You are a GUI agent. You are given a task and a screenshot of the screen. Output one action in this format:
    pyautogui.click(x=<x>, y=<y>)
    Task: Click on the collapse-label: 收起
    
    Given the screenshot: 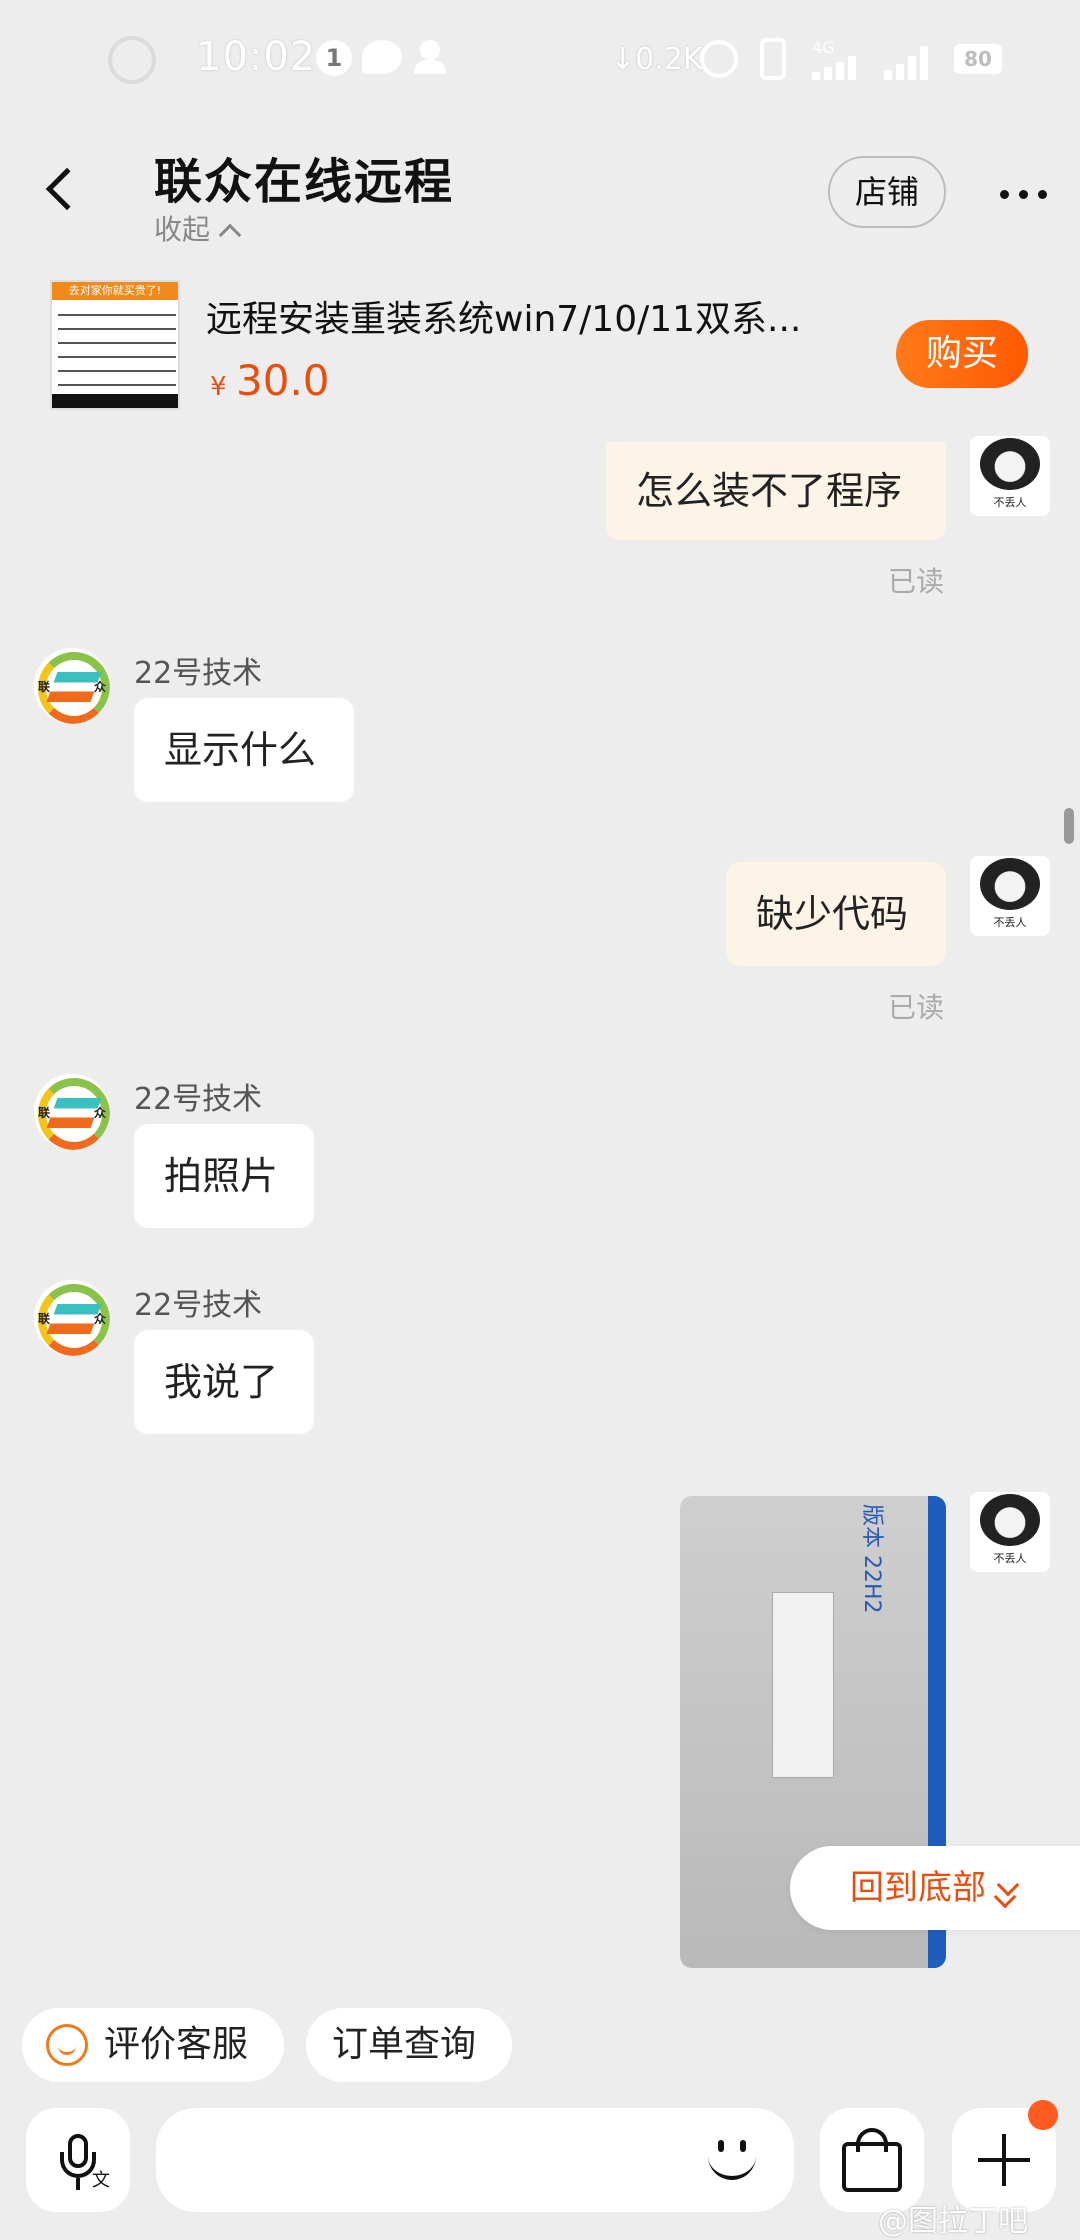 What is the action you would take?
    pyautogui.click(x=182, y=229)
    